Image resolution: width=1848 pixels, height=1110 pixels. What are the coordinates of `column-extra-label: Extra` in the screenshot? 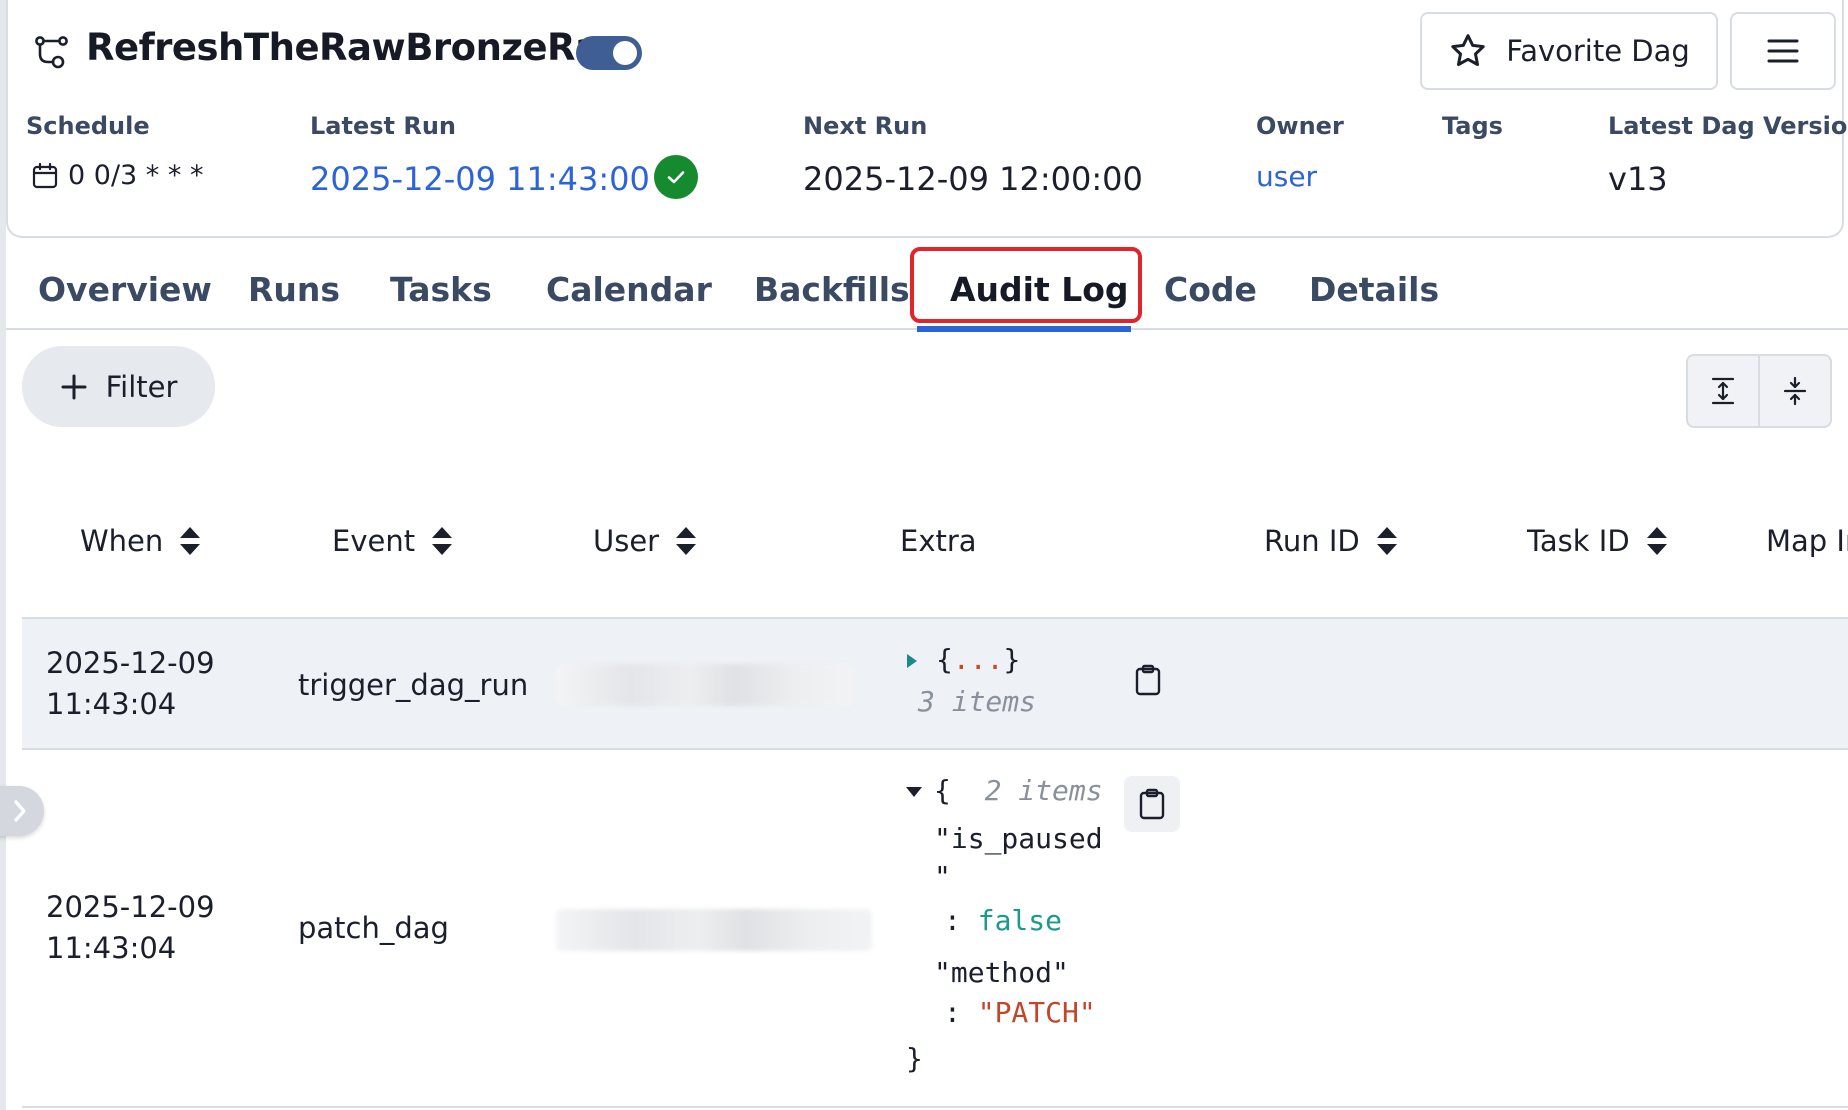 It's located at (938, 541).